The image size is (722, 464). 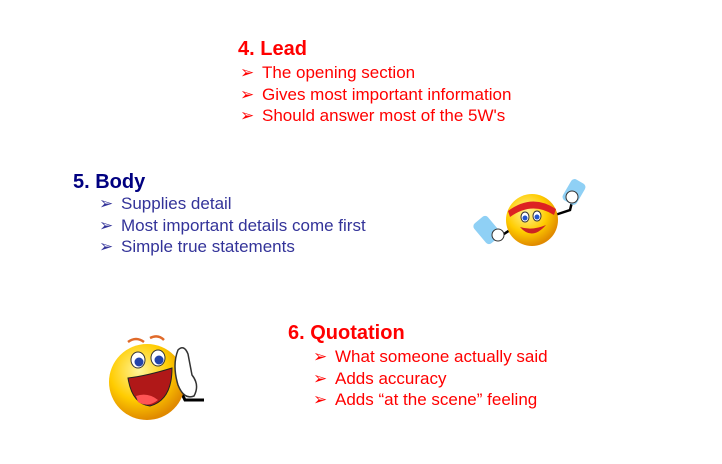 I want to click on list-item: ➢ Gives most important information, so click(x=376, y=94).